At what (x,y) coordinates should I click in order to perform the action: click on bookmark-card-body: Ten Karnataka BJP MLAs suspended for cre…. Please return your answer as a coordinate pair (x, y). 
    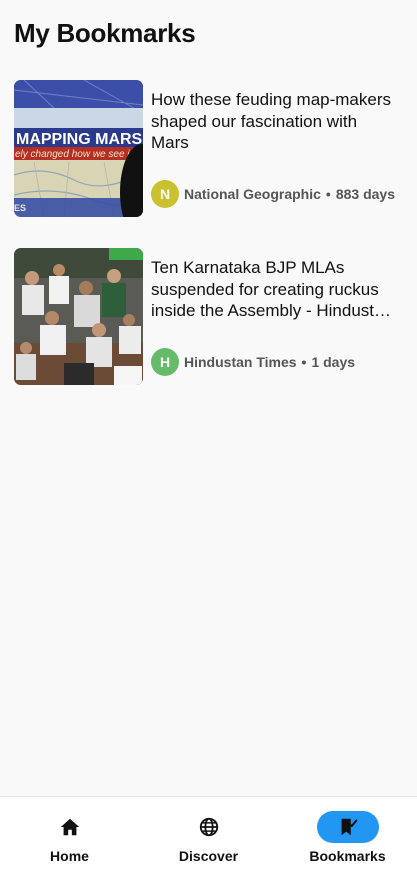
    Looking at the image, I should click on (273, 316).